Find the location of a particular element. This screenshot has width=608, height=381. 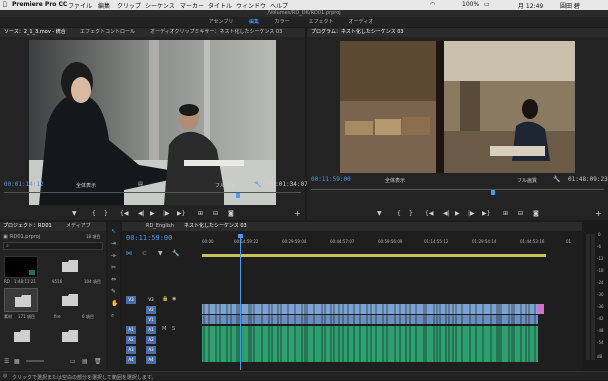

project-bin-selected is located at coordinates (21, 300).